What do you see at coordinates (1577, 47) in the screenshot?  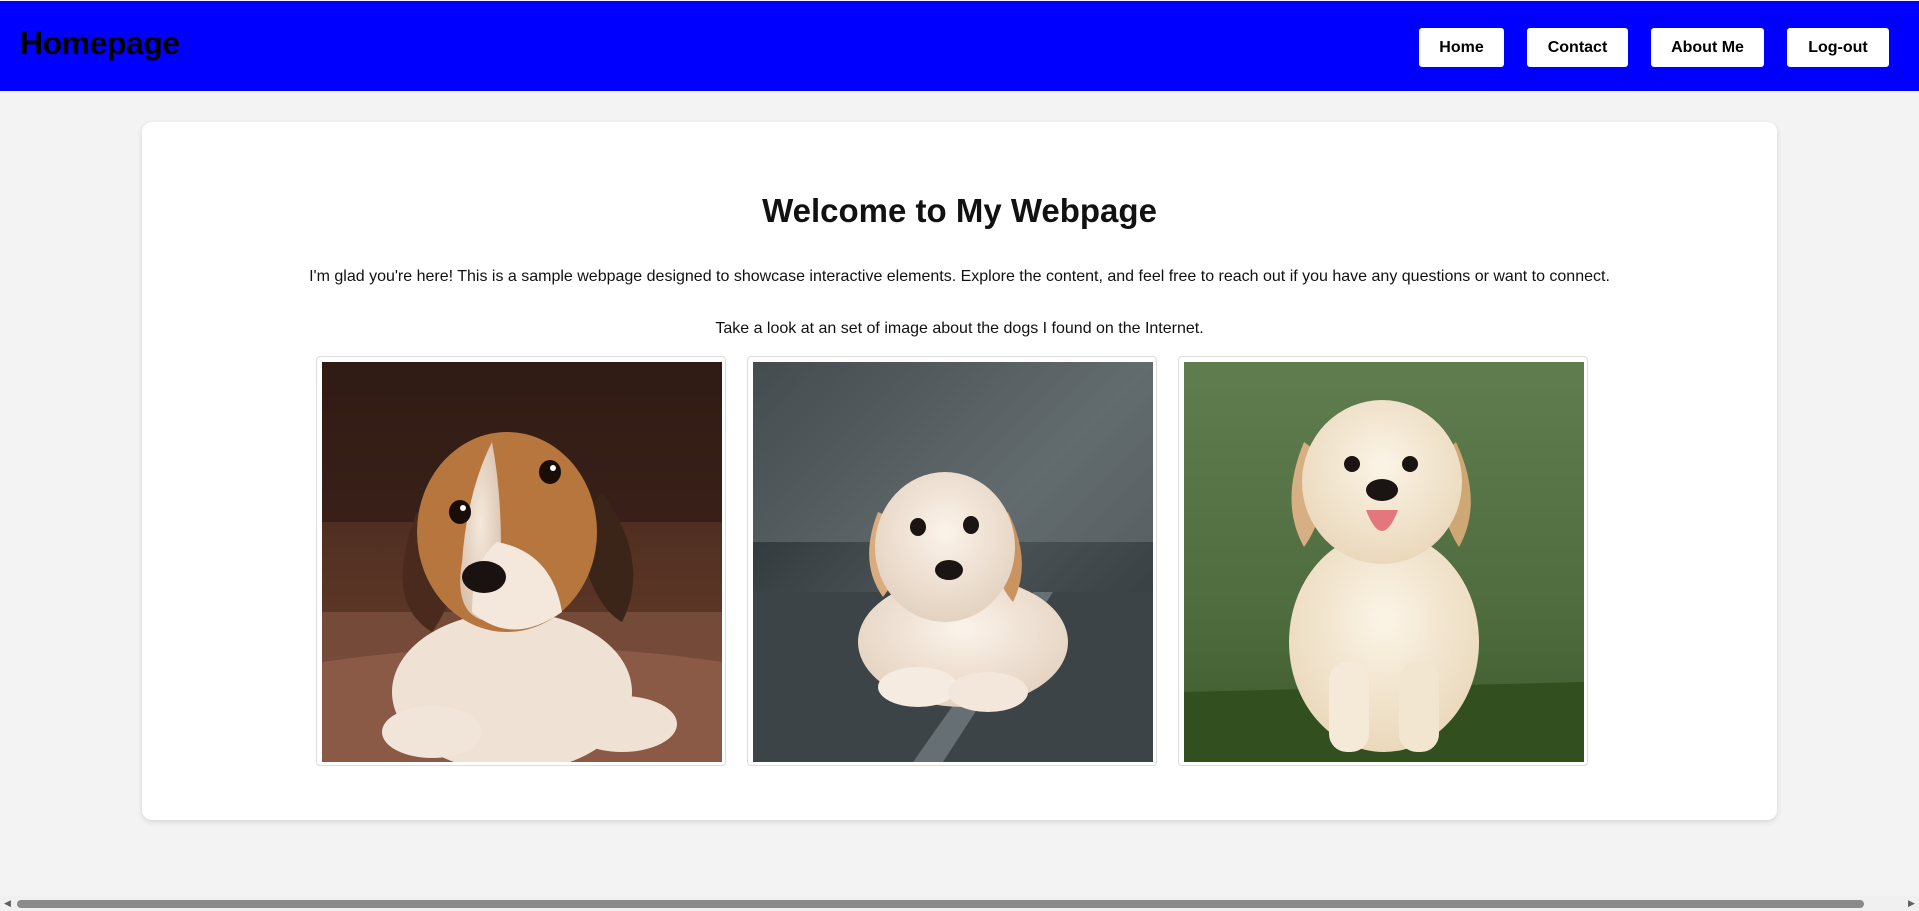 I see `nav-contact-button: Contact` at bounding box center [1577, 47].